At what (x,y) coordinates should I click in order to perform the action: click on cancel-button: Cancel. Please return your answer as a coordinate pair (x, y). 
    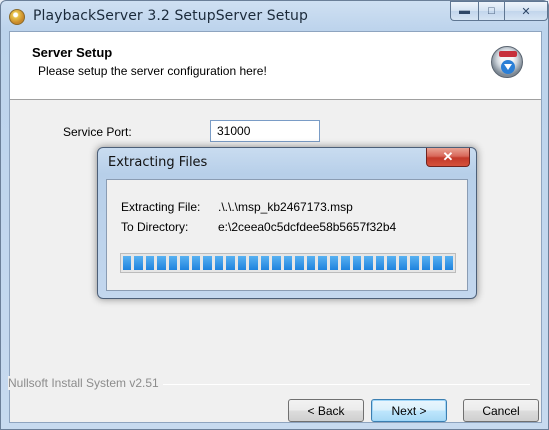
    Looking at the image, I should click on (501, 410).